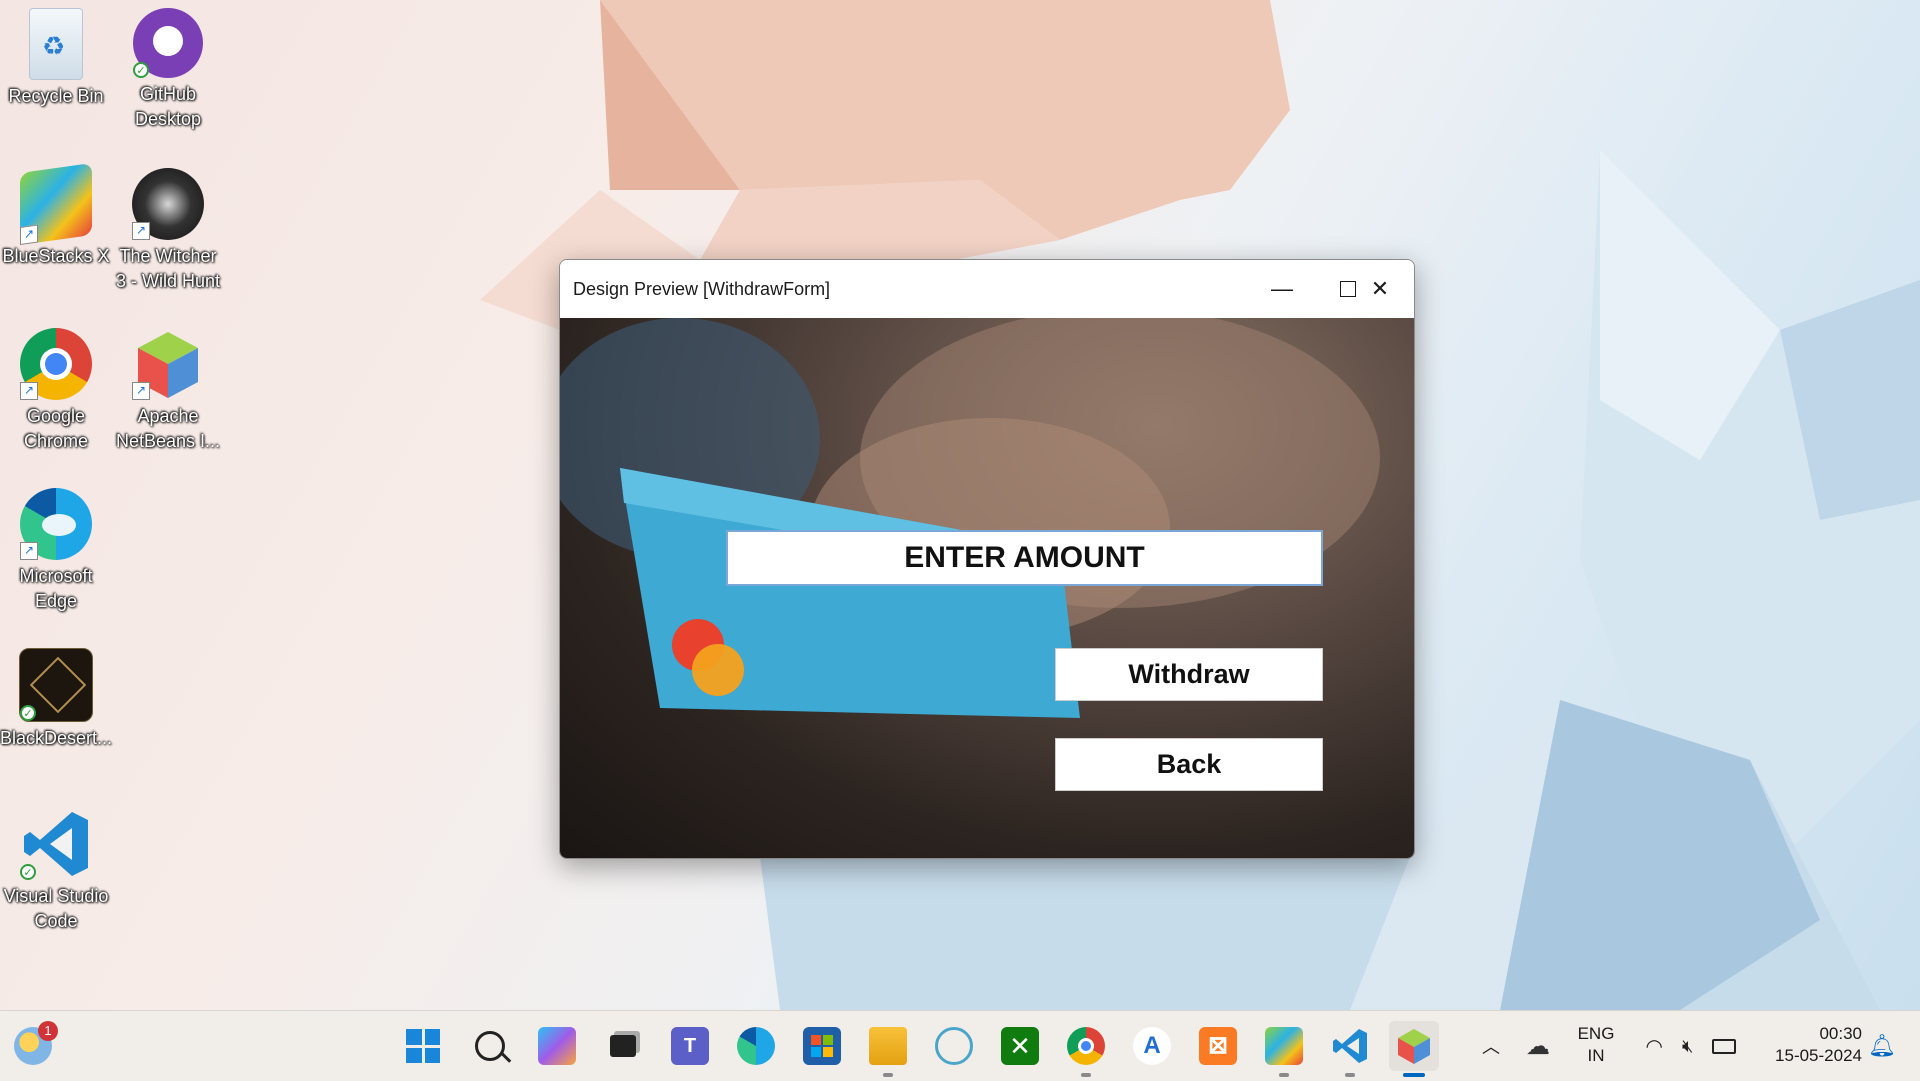  I want to click on task-view-icon, so click(623, 1046).